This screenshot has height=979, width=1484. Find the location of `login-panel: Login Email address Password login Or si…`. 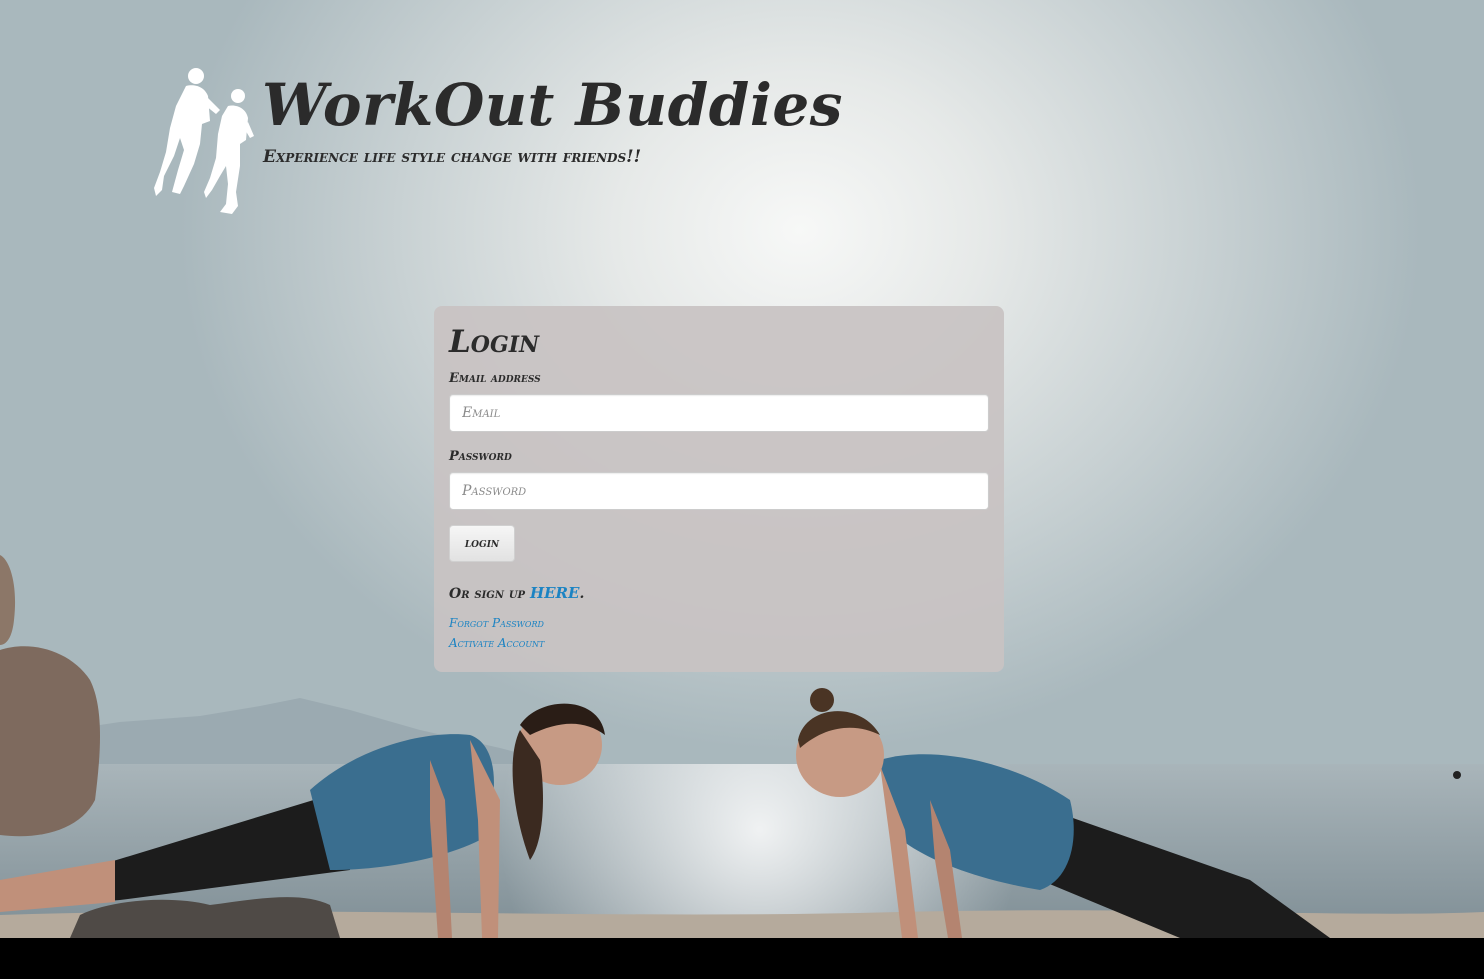

login-panel: Login Email address Password login Or si… is located at coordinates (719, 489).